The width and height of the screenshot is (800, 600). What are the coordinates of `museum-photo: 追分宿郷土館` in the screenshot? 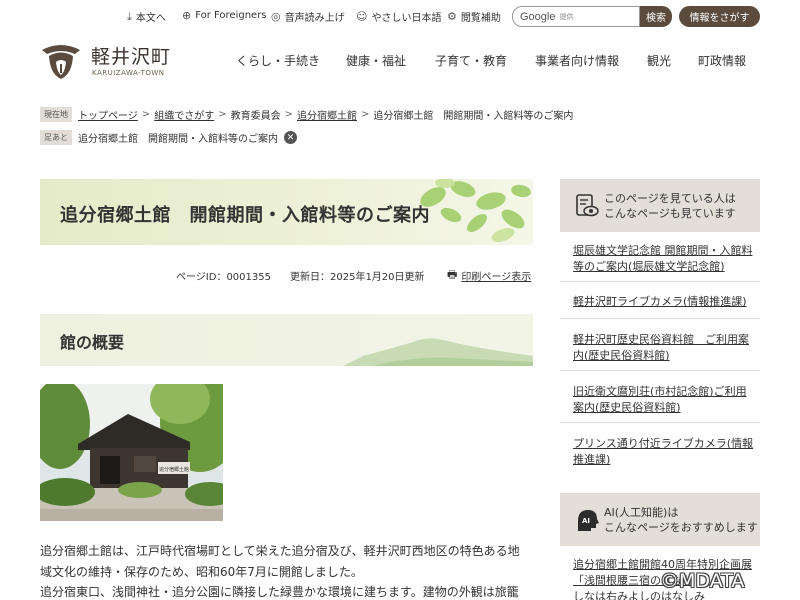 It's located at (131, 452).